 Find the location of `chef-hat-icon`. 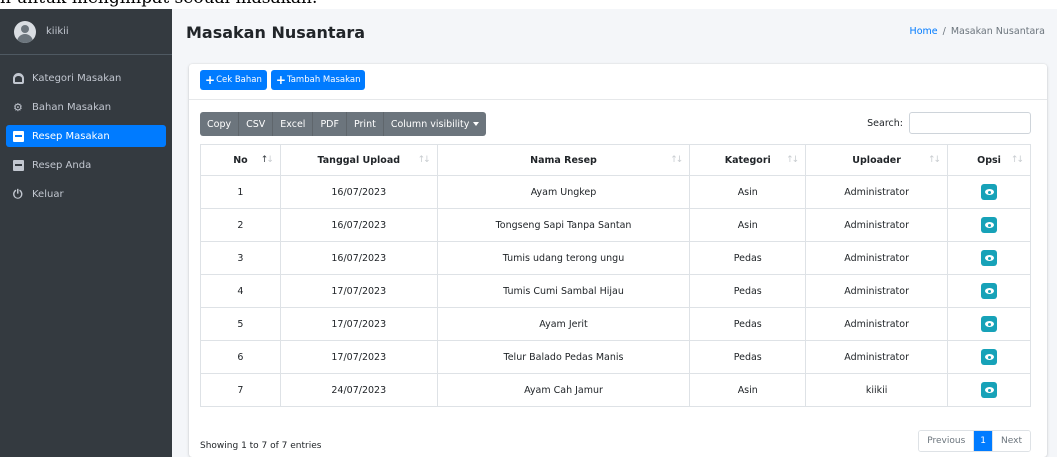

chef-hat-icon is located at coordinates (18, 78).